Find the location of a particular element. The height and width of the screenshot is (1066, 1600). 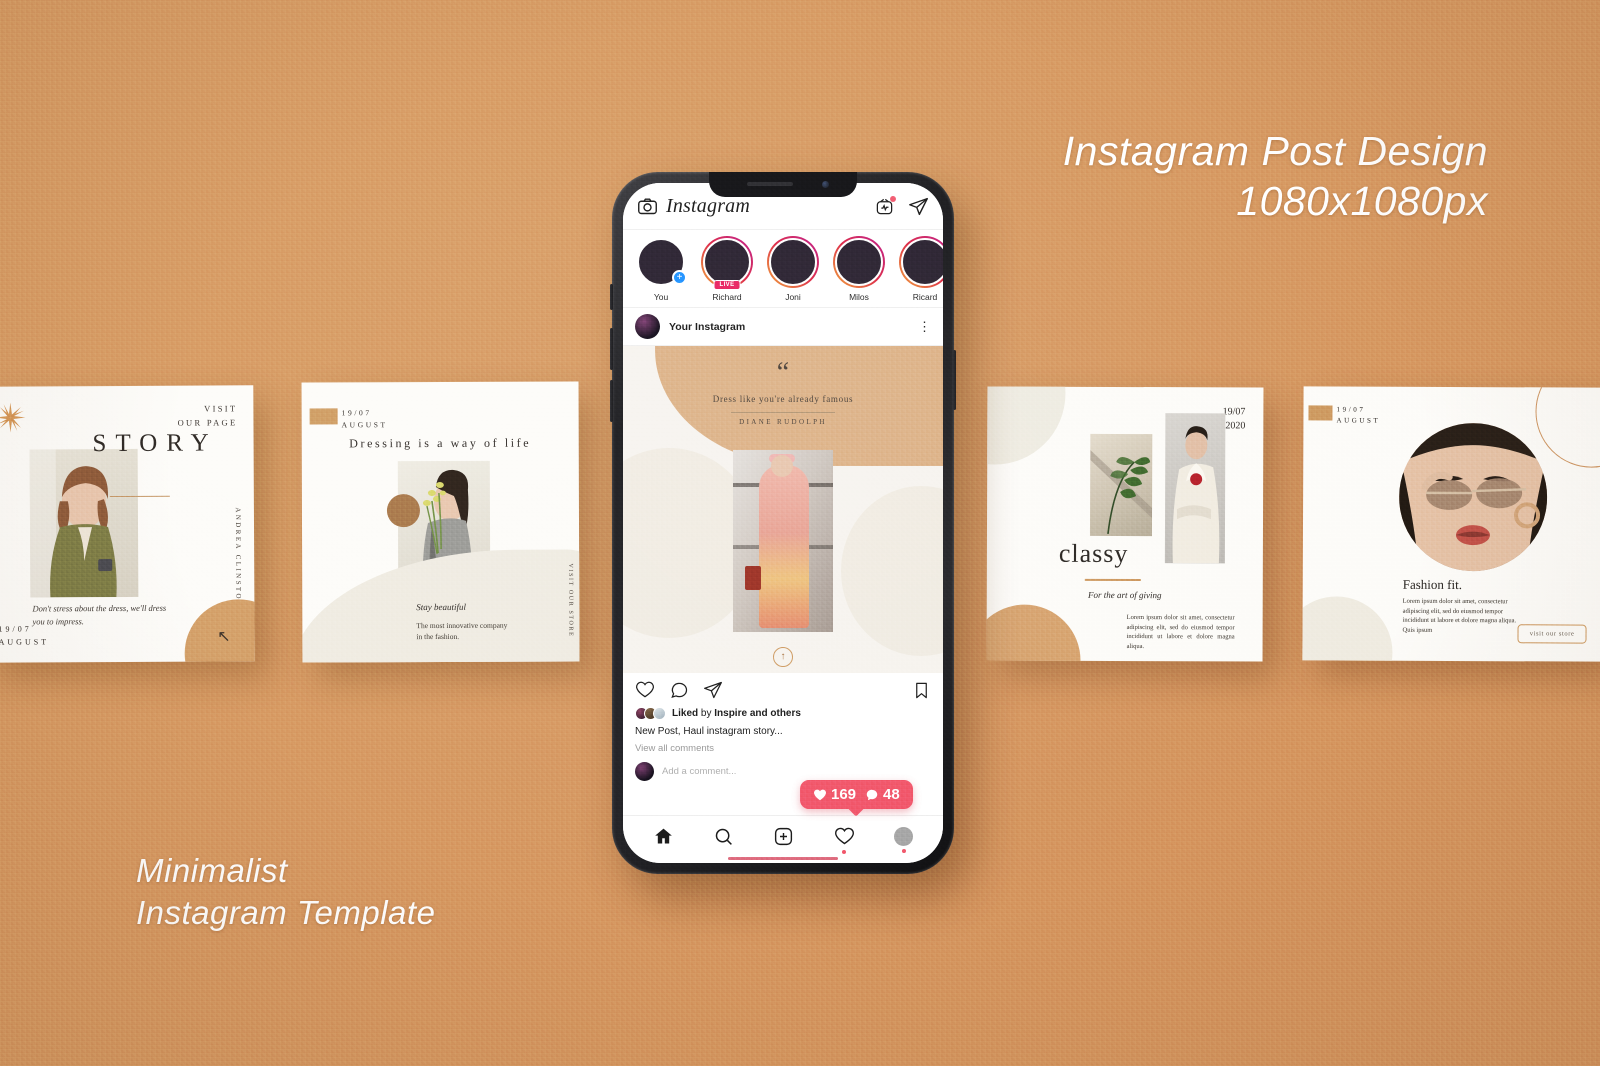

stories-tray: + You LIVE Richard Joni Milos Ricard is located at coordinates (783, 269).